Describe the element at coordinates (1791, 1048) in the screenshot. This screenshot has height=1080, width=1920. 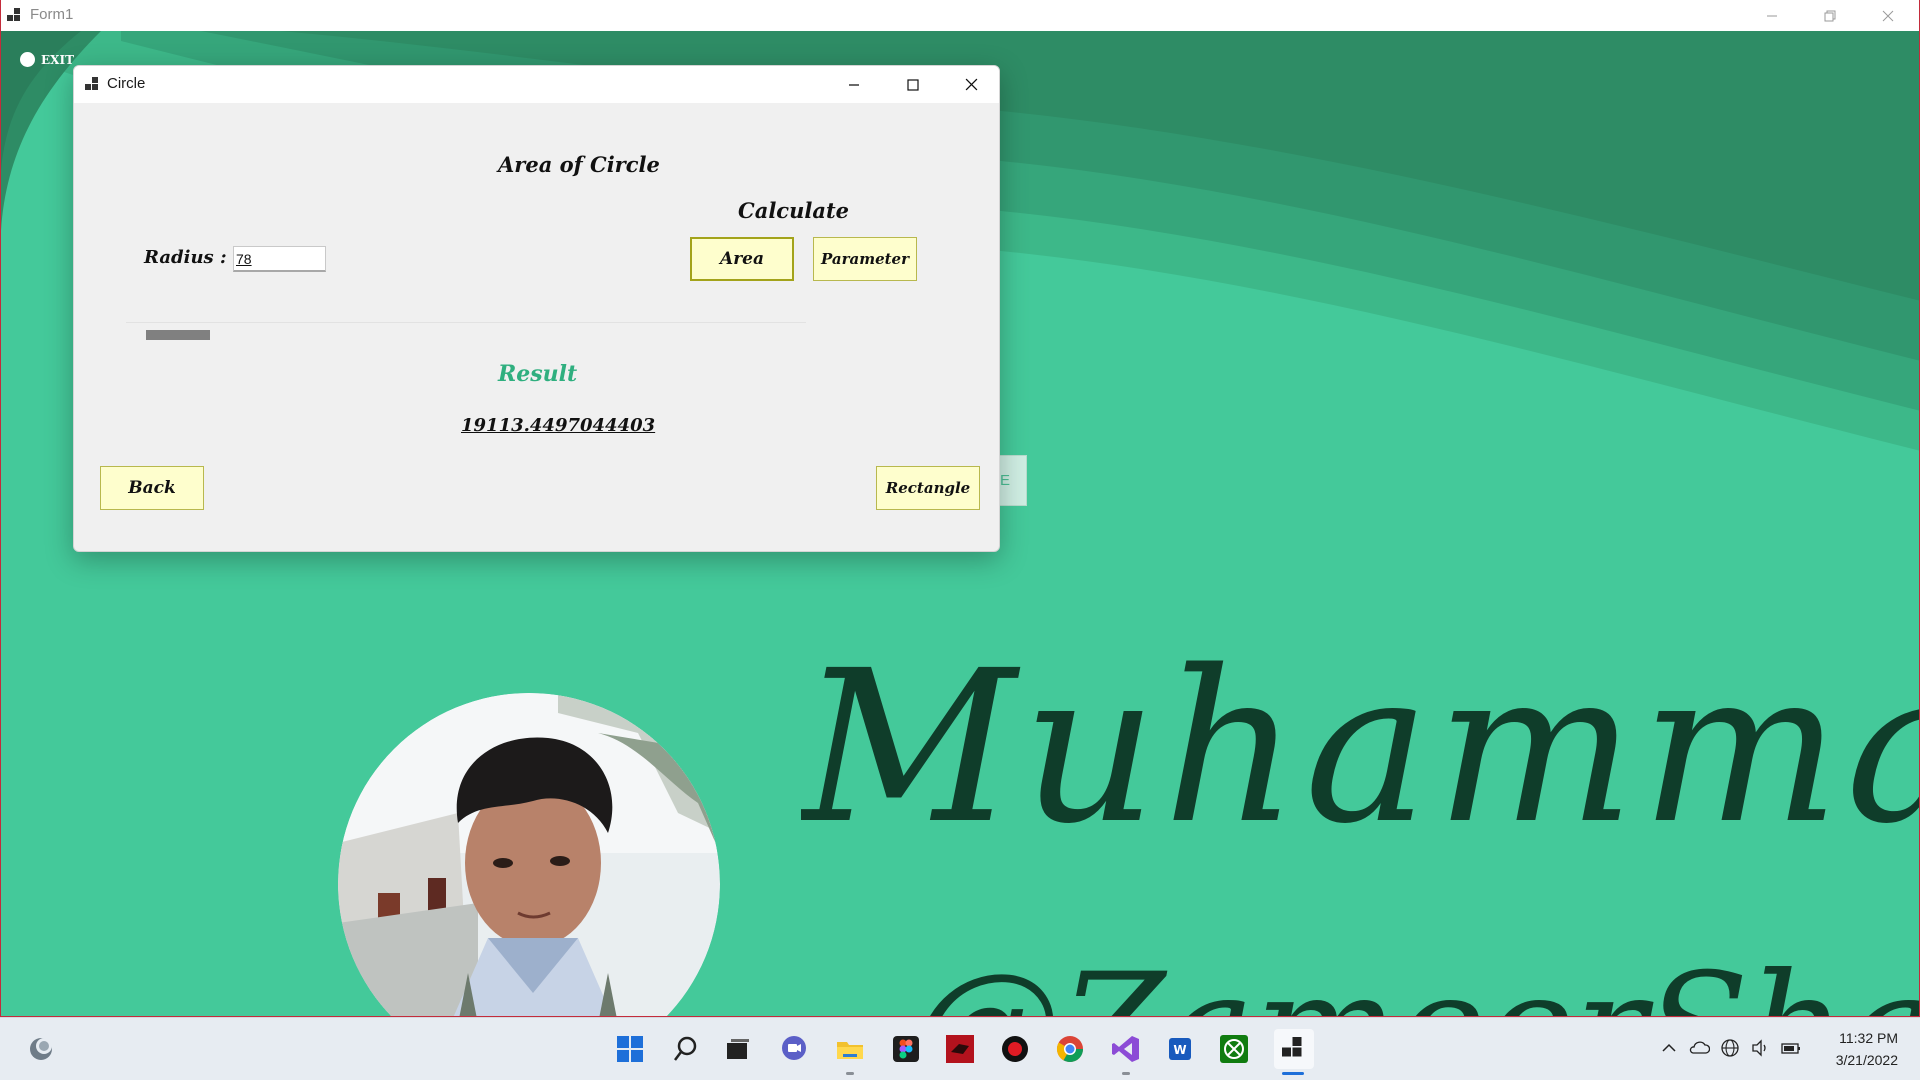
I see `battery-icon` at that location.